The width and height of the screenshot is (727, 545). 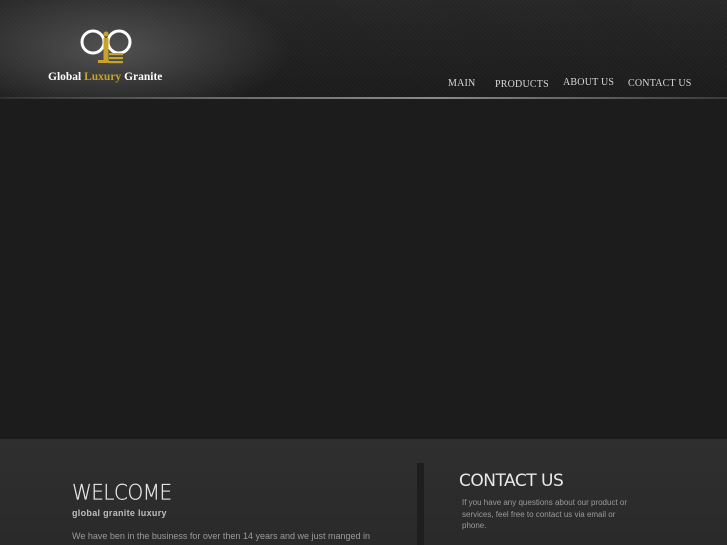 What do you see at coordinates (522, 84) in the screenshot?
I see `nav-item-products: PRODUCTS` at bounding box center [522, 84].